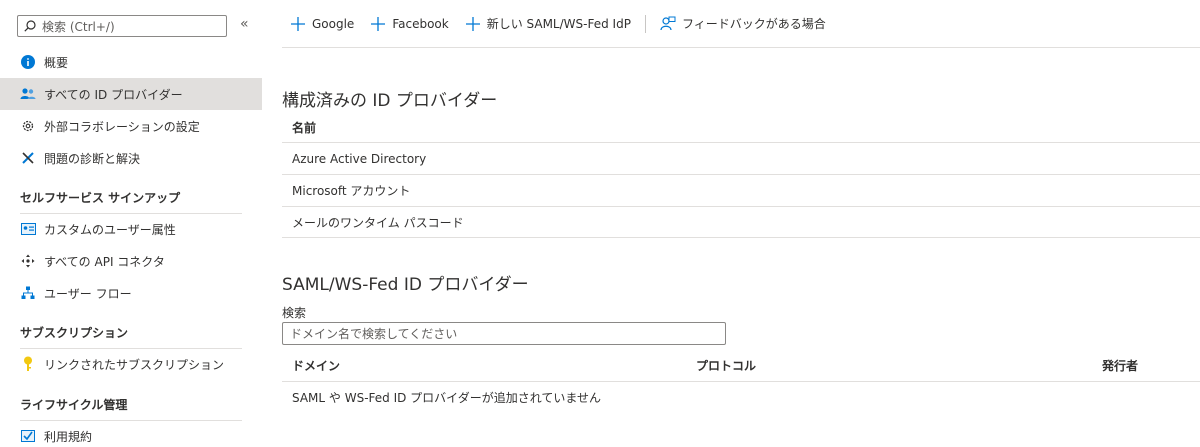  Describe the element at coordinates (28, 261) in the screenshot. I see `connector-icon` at that location.